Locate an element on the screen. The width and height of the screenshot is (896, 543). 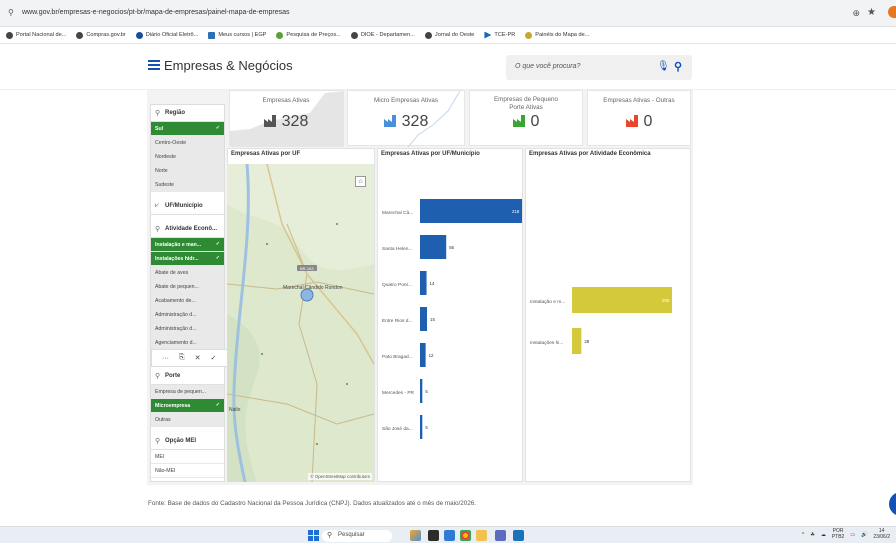
filter-header-porte: ⚲ Porte is located at coordinates (187, 376).